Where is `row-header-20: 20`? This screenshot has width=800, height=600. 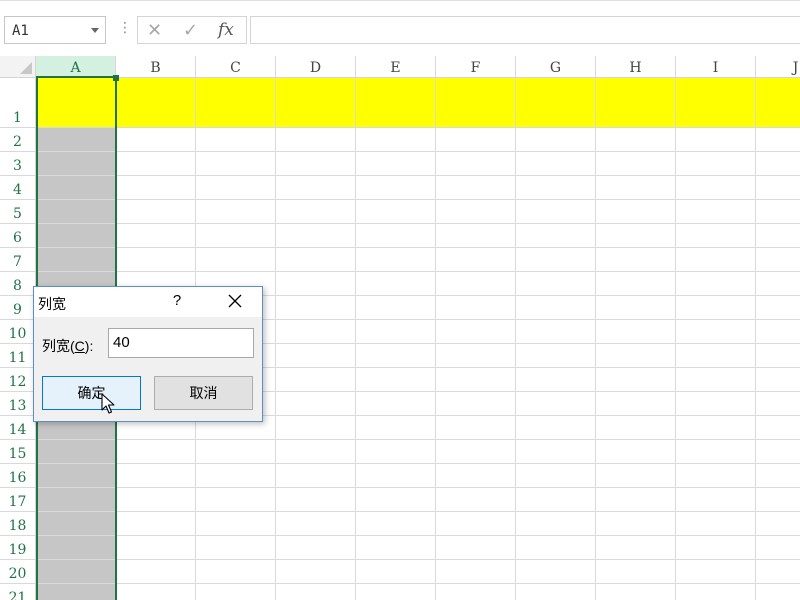
row-header-20: 20 is located at coordinates (18, 572).